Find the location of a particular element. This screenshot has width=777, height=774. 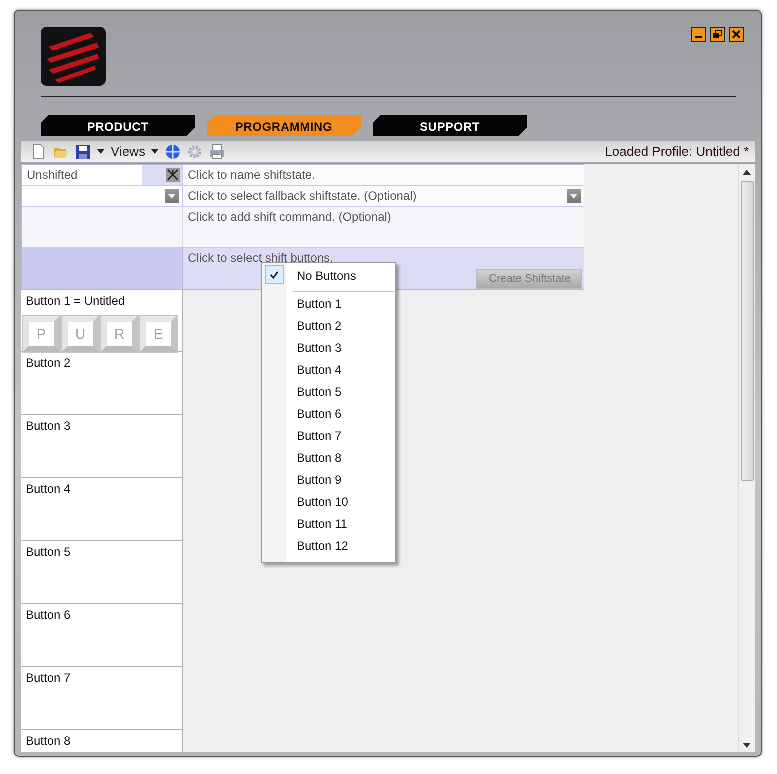

keycap: R is located at coordinates (119, 334).